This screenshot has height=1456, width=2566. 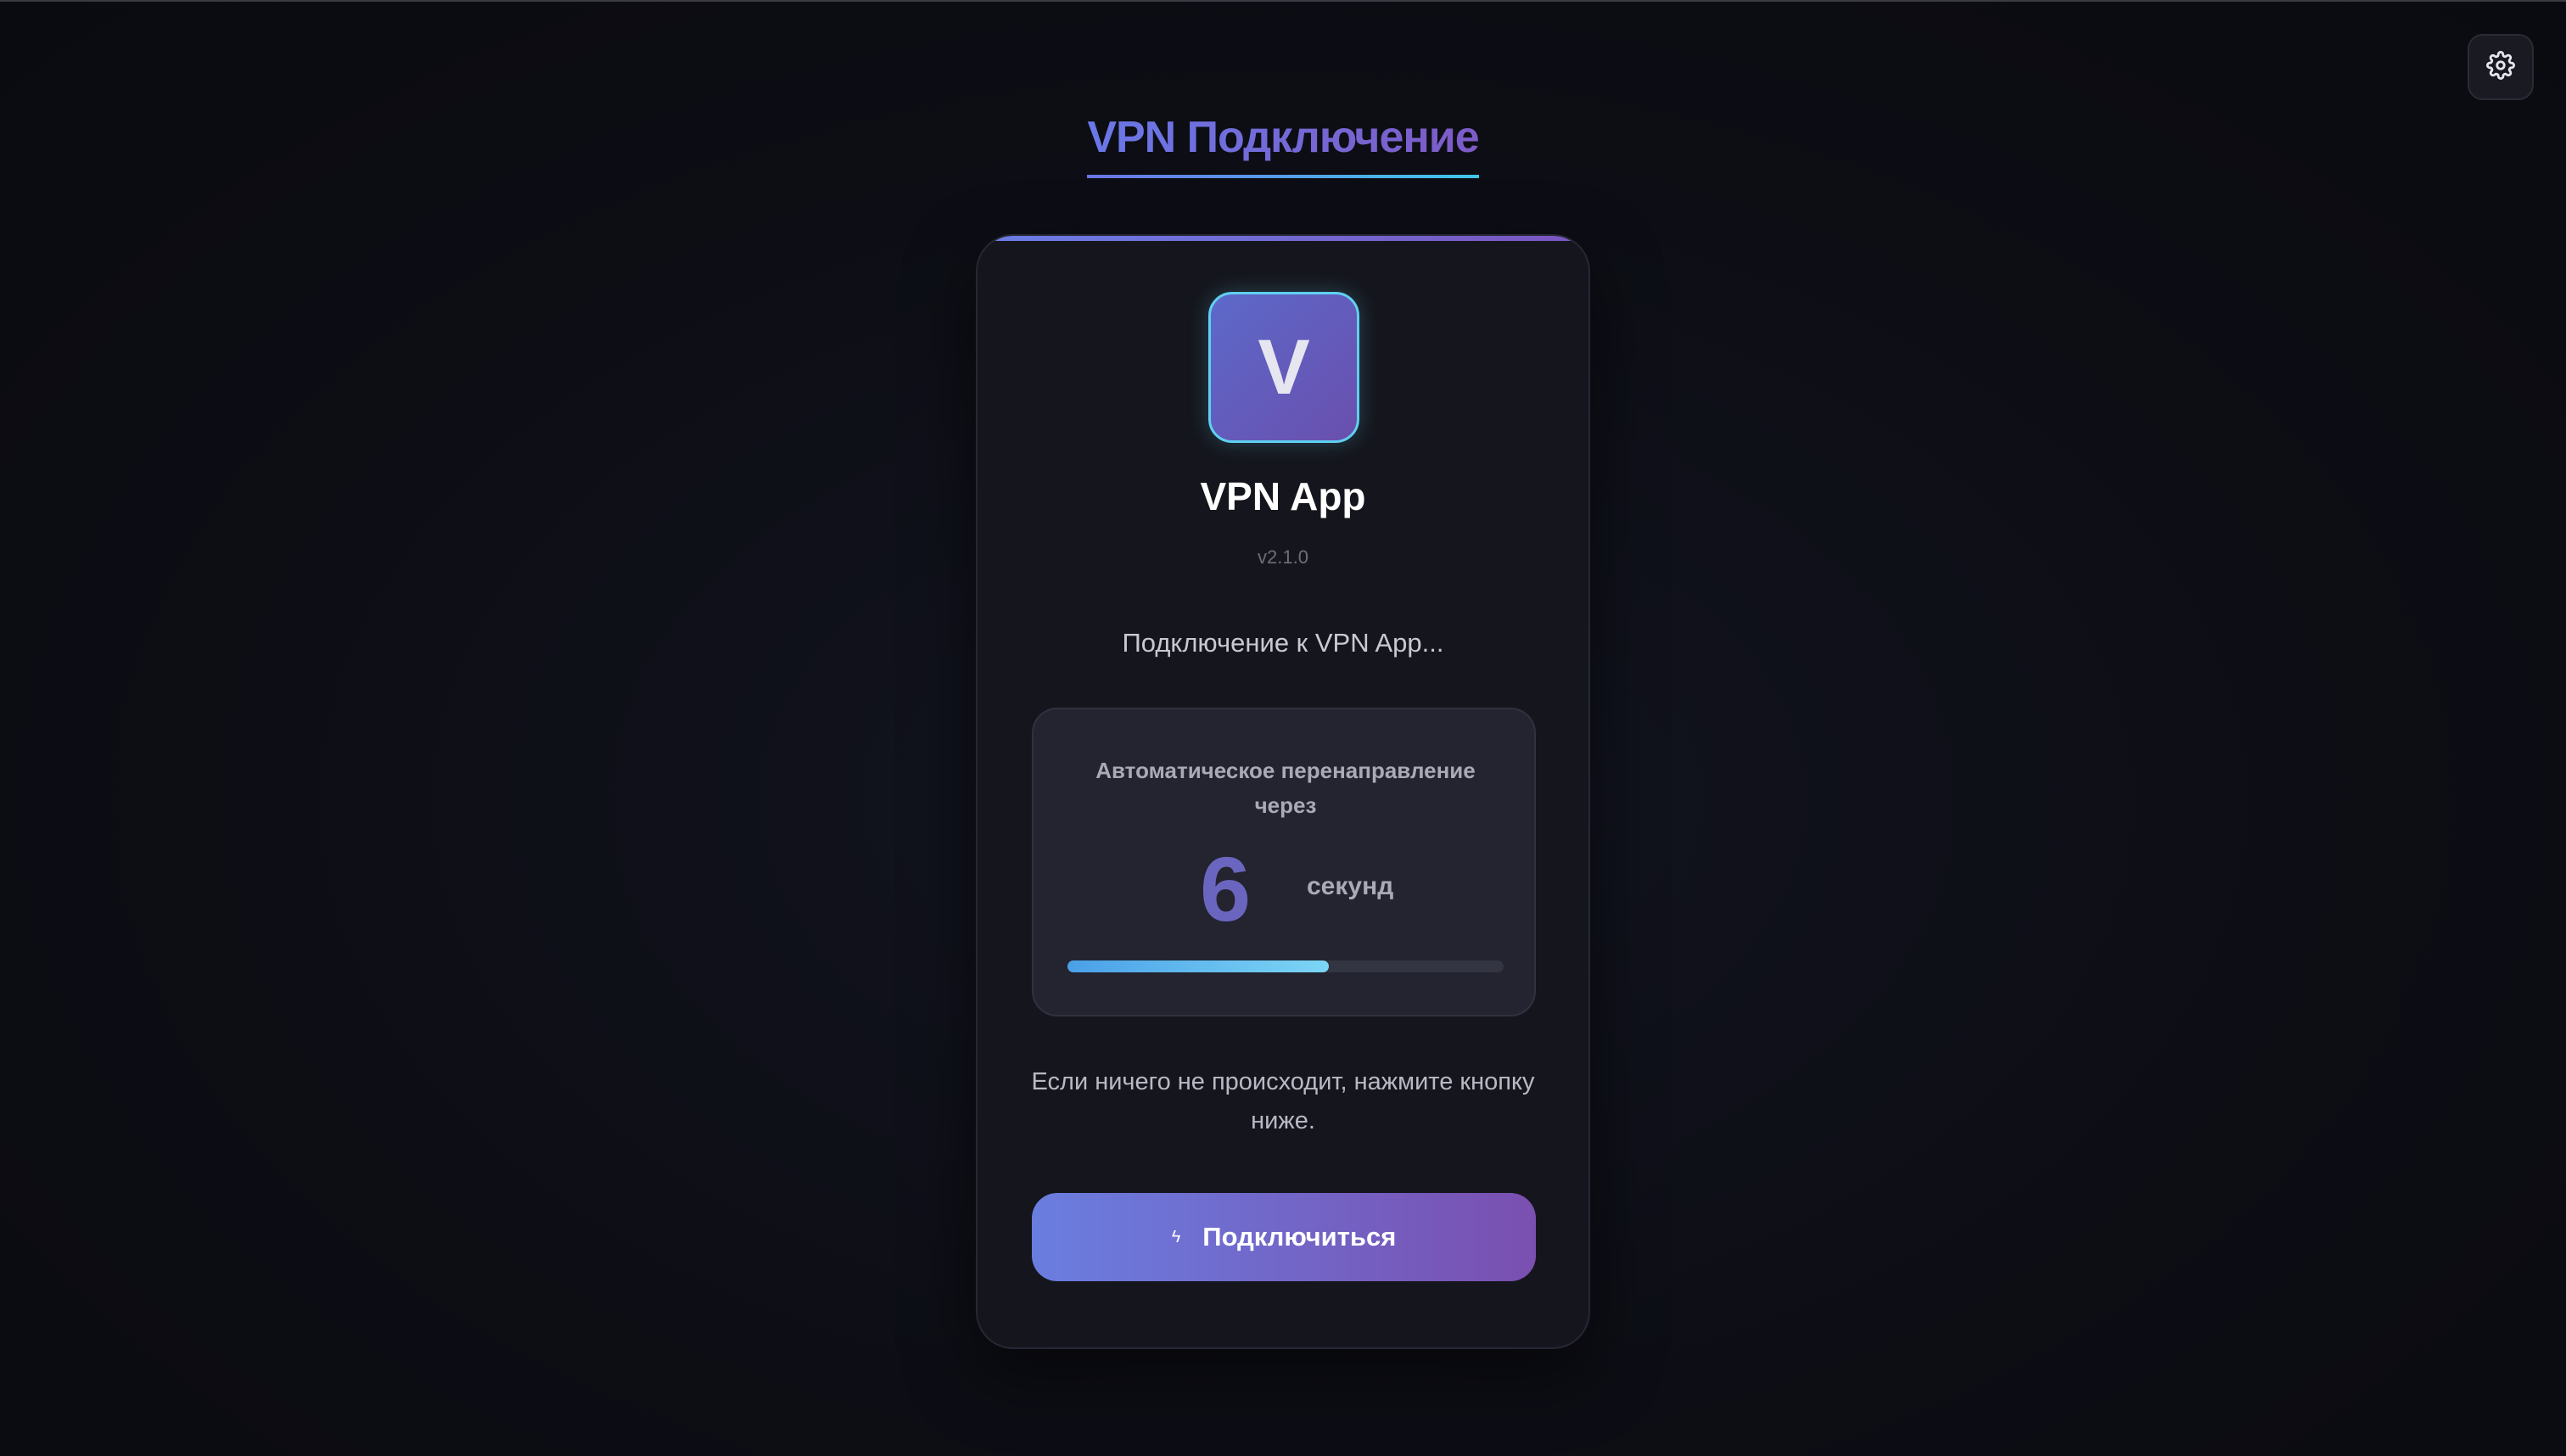 What do you see at coordinates (1226, 888) in the screenshot?
I see `countdown-number: 6` at bounding box center [1226, 888].